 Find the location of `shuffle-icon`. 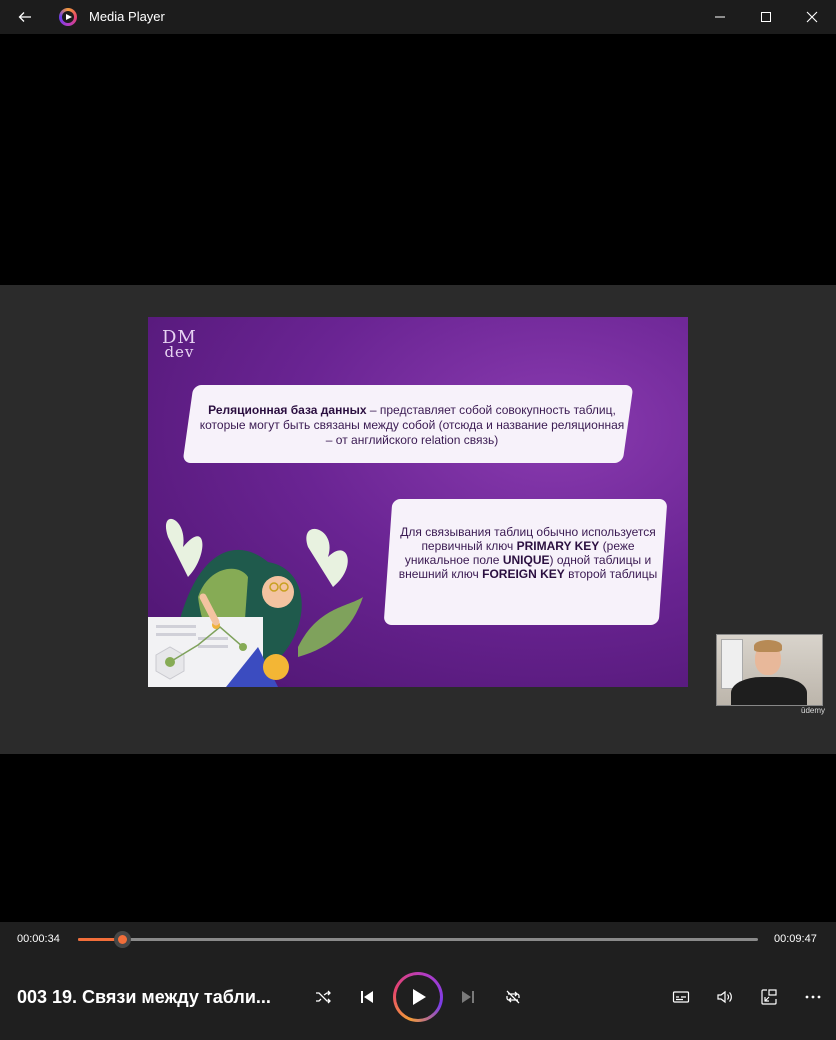

shuffle-icon is located at coordinates (323, 997).